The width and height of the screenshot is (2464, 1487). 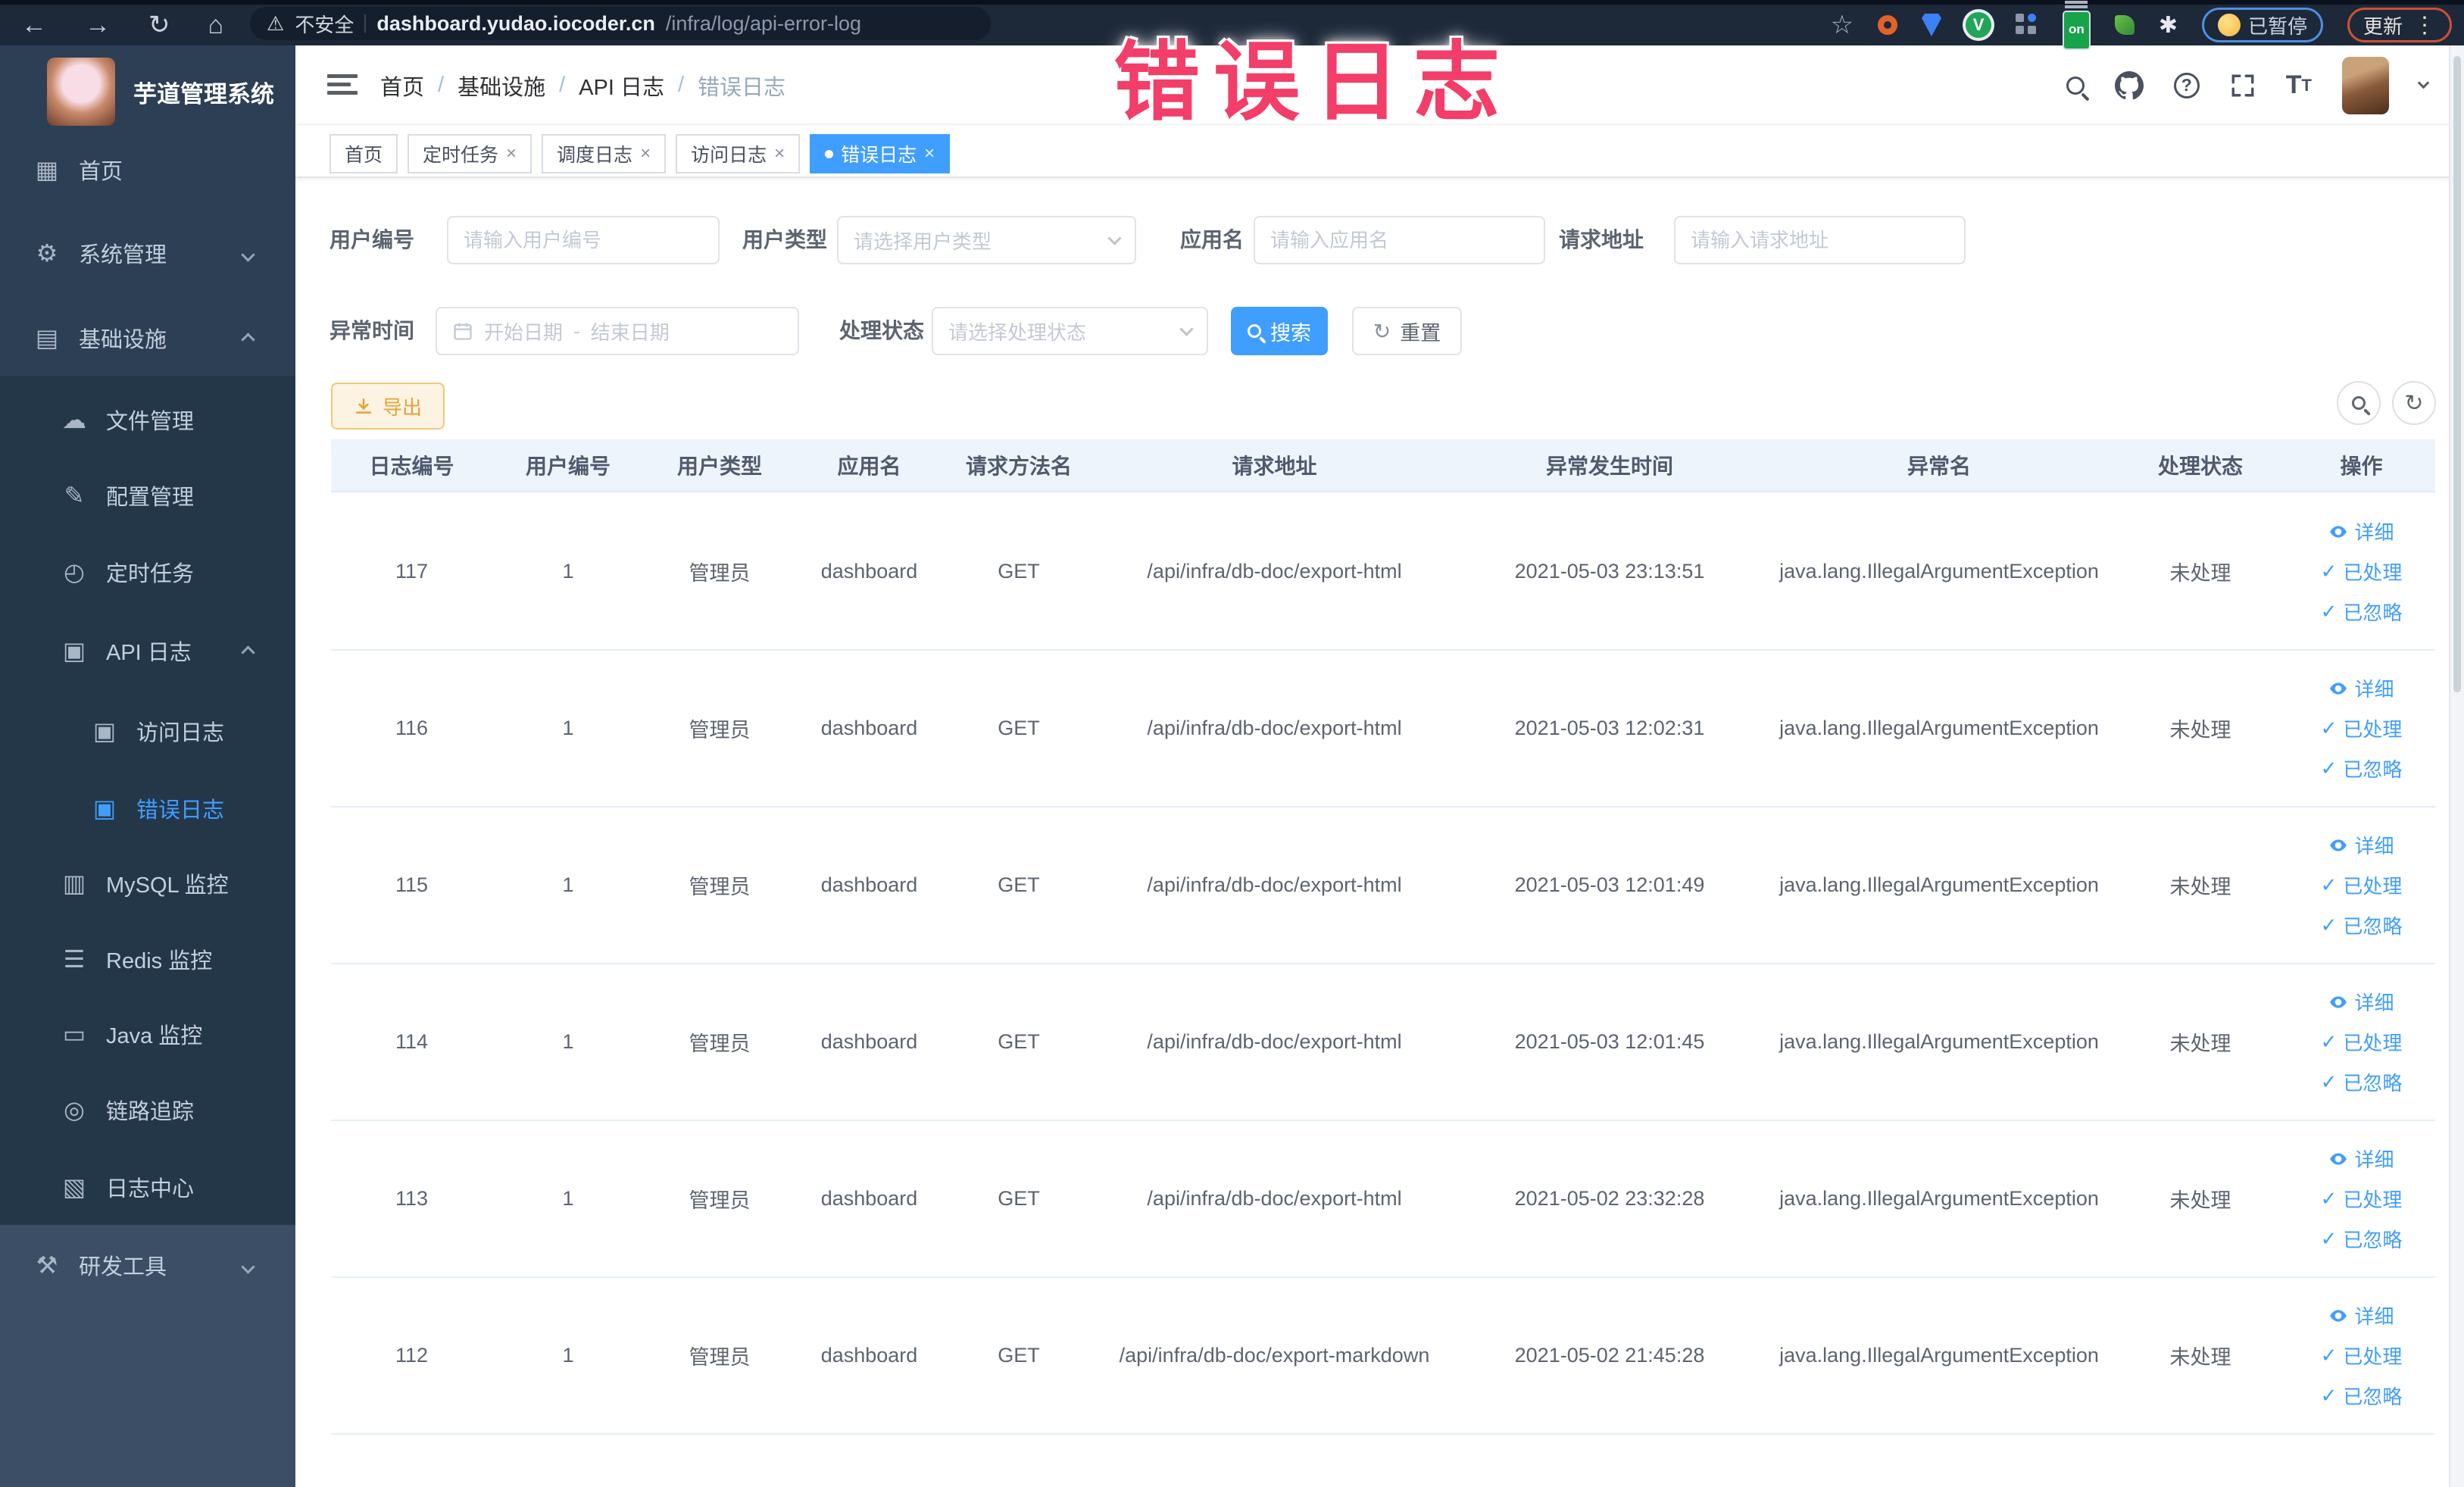 What do you see at coordinates (74, 959) in the screenshot?
I see `stack-icon: ☰` at bounding box center [74, 959].